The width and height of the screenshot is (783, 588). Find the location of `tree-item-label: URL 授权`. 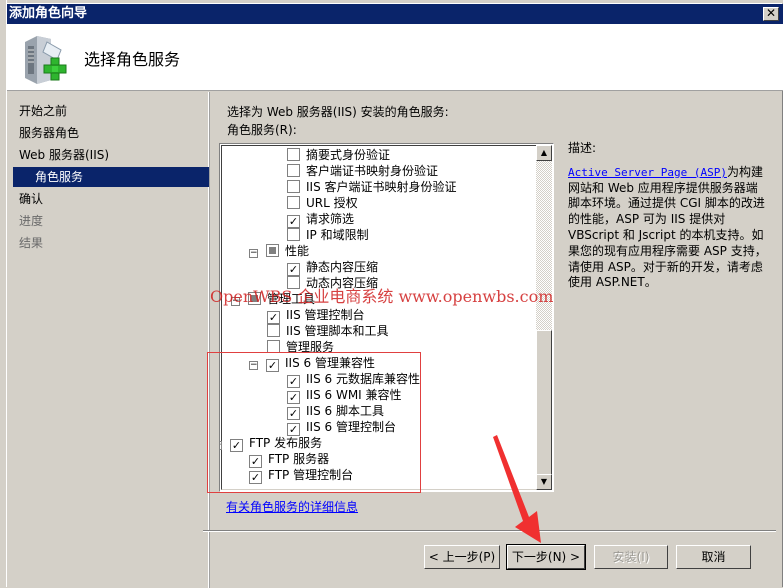

tree-item-label: URL 授权 is located at coordinates (332, 203).